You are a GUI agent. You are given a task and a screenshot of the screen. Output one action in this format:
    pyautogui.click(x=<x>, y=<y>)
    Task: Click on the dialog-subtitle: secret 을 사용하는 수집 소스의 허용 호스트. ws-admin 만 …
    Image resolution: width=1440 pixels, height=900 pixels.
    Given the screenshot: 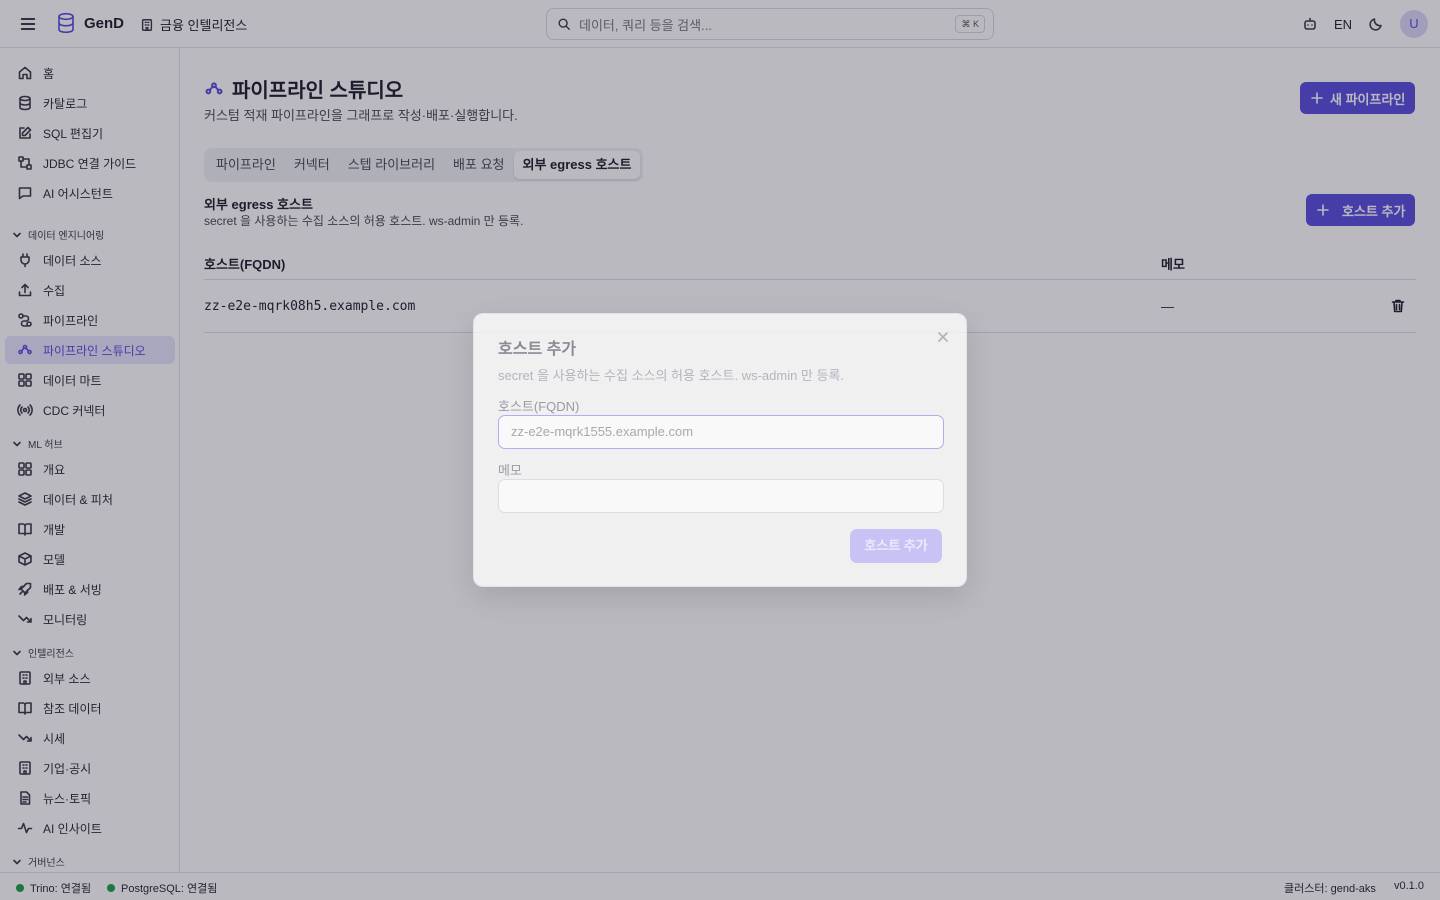 What is the action you would take?
    pyautogui.click(x=671, y=375)
    